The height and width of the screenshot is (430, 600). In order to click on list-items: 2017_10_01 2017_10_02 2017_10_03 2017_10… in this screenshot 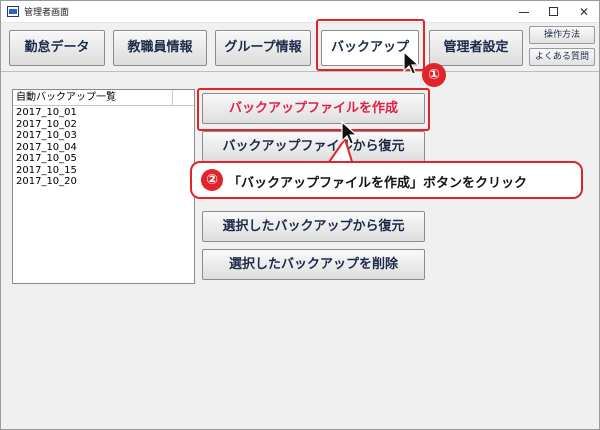, I will do `click(46, 147)`.